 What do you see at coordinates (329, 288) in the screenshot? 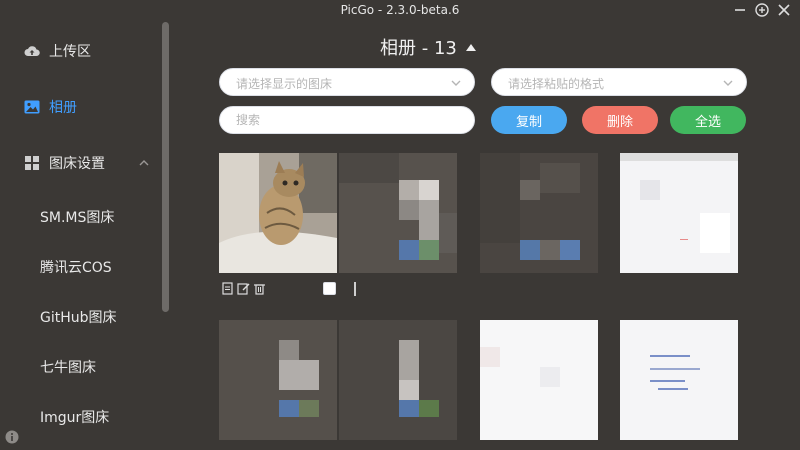
I see `select-checkbox` at bounding box center [329, 288].